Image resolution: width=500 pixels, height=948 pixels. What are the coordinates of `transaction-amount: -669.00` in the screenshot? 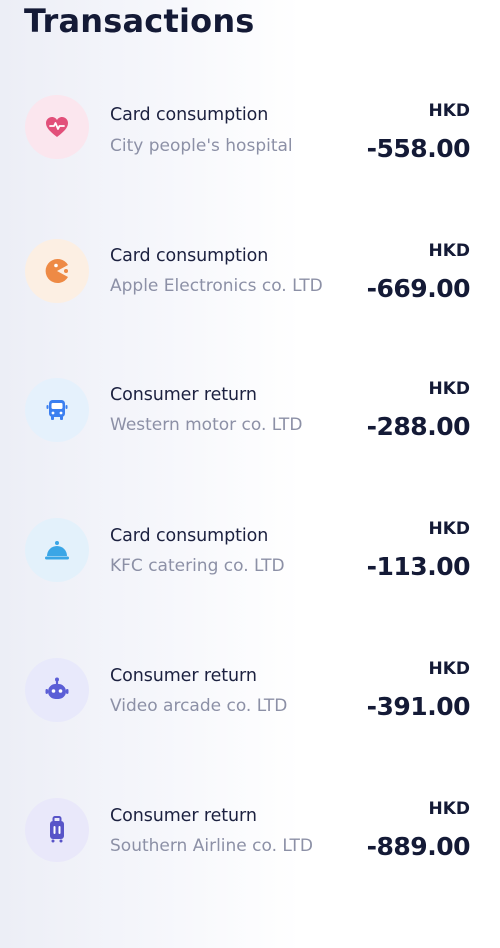 It's located at (418, 288).